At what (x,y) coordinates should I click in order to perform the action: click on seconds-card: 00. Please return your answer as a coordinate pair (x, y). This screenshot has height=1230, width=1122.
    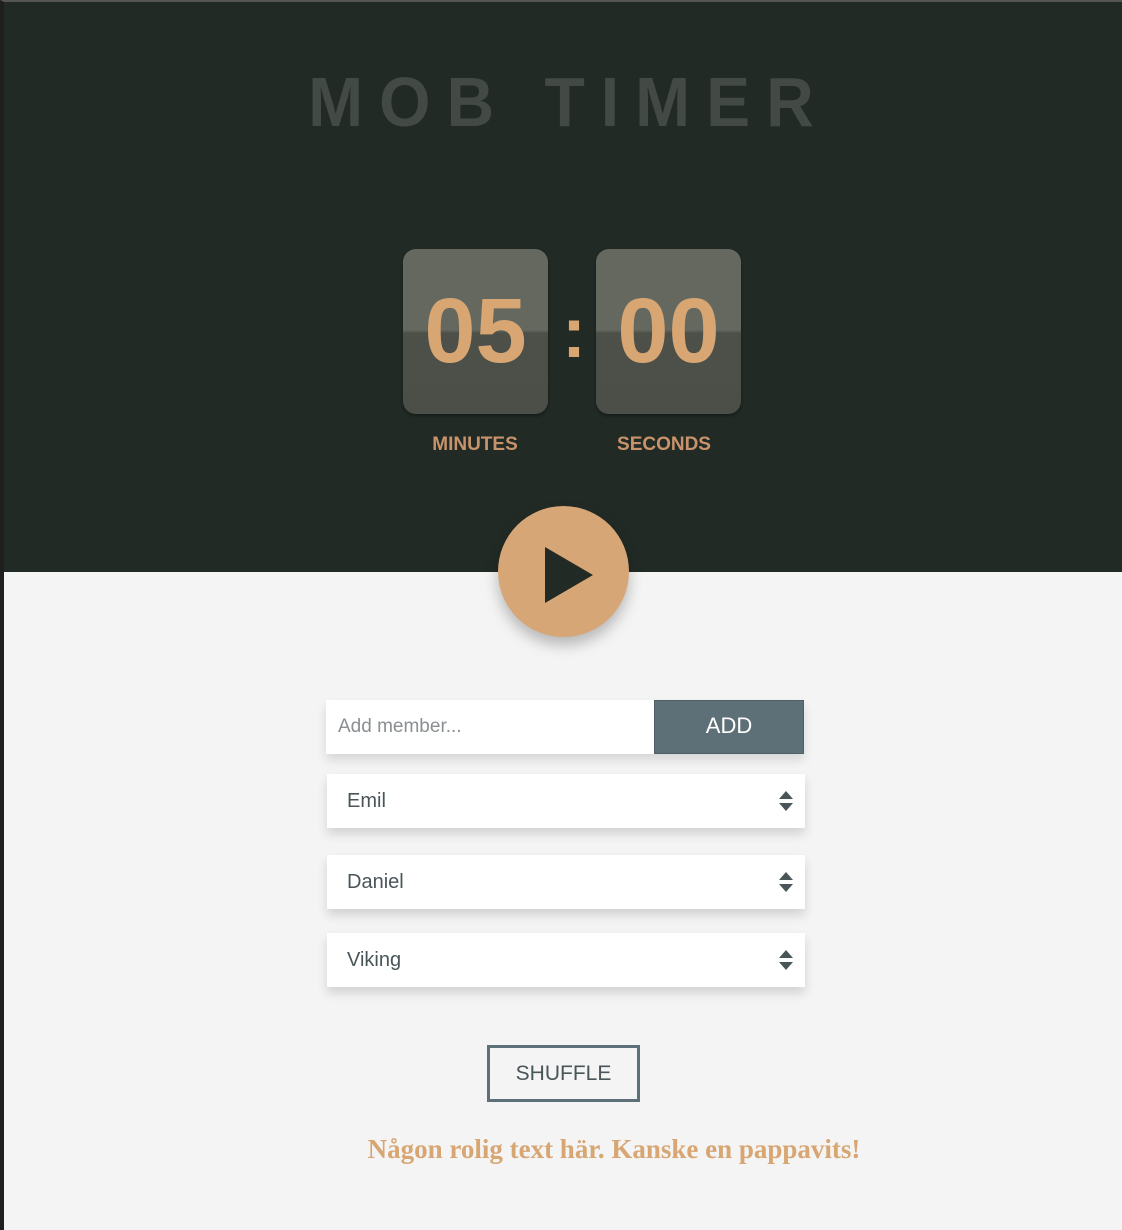
    Looking at the image, I should click on (668, 331).